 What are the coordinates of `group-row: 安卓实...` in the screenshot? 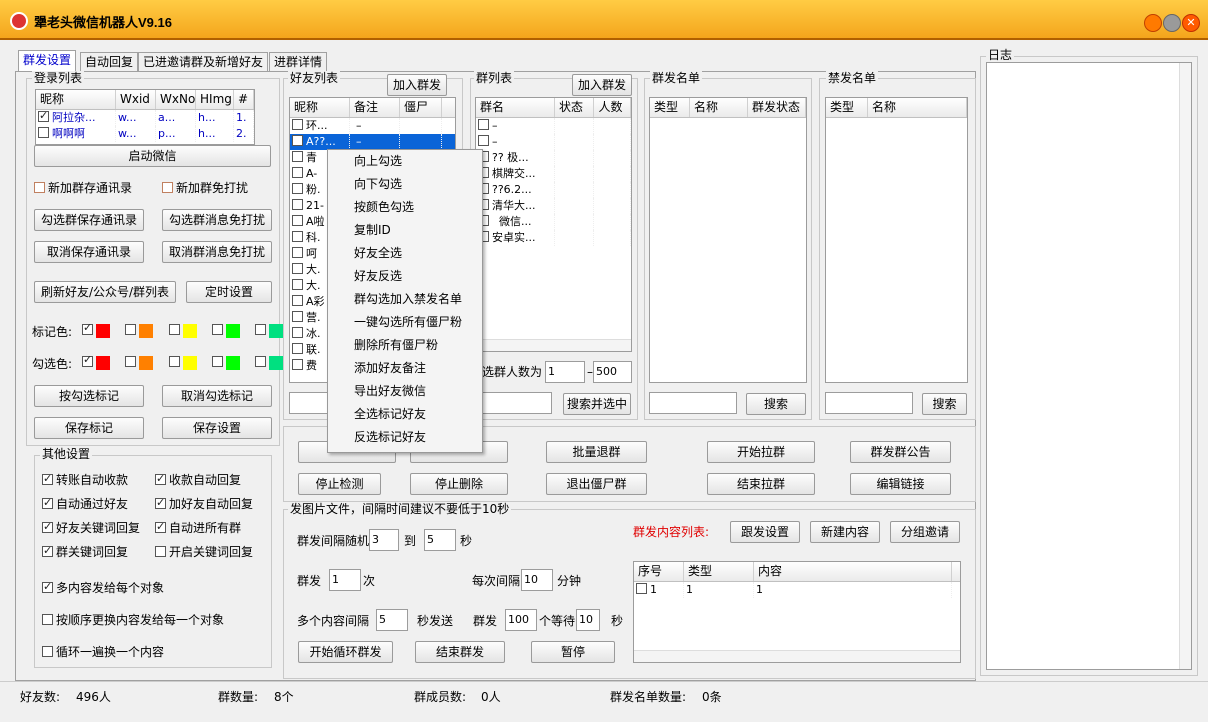 It's located at (553, 238).